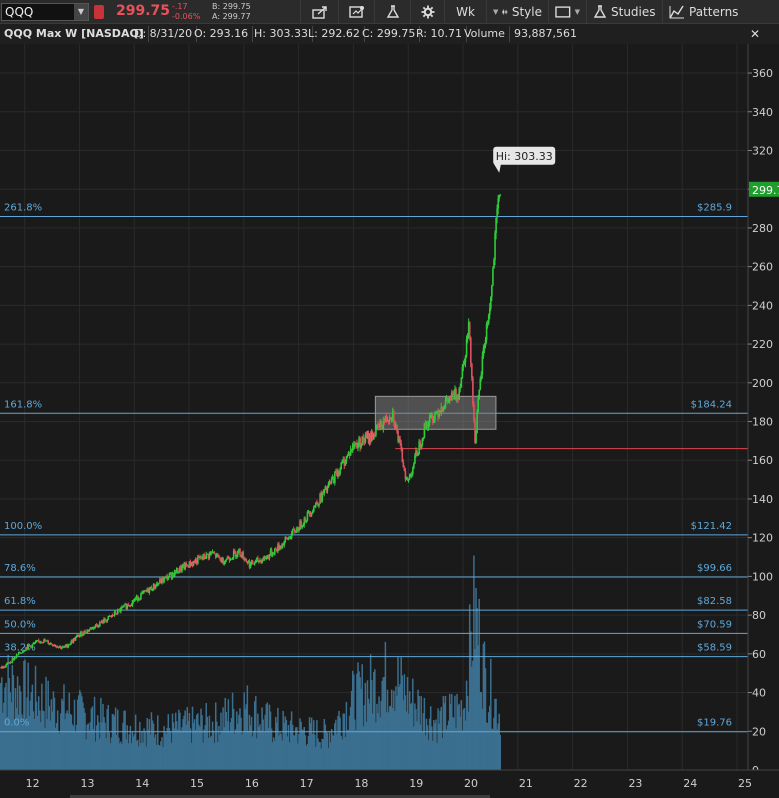 This screenshot has width=779, height=798. What do you see at coordinates (762, 576) in the screenshot?
I see `price-axis-label: 100` at bounding box center [762, 576].